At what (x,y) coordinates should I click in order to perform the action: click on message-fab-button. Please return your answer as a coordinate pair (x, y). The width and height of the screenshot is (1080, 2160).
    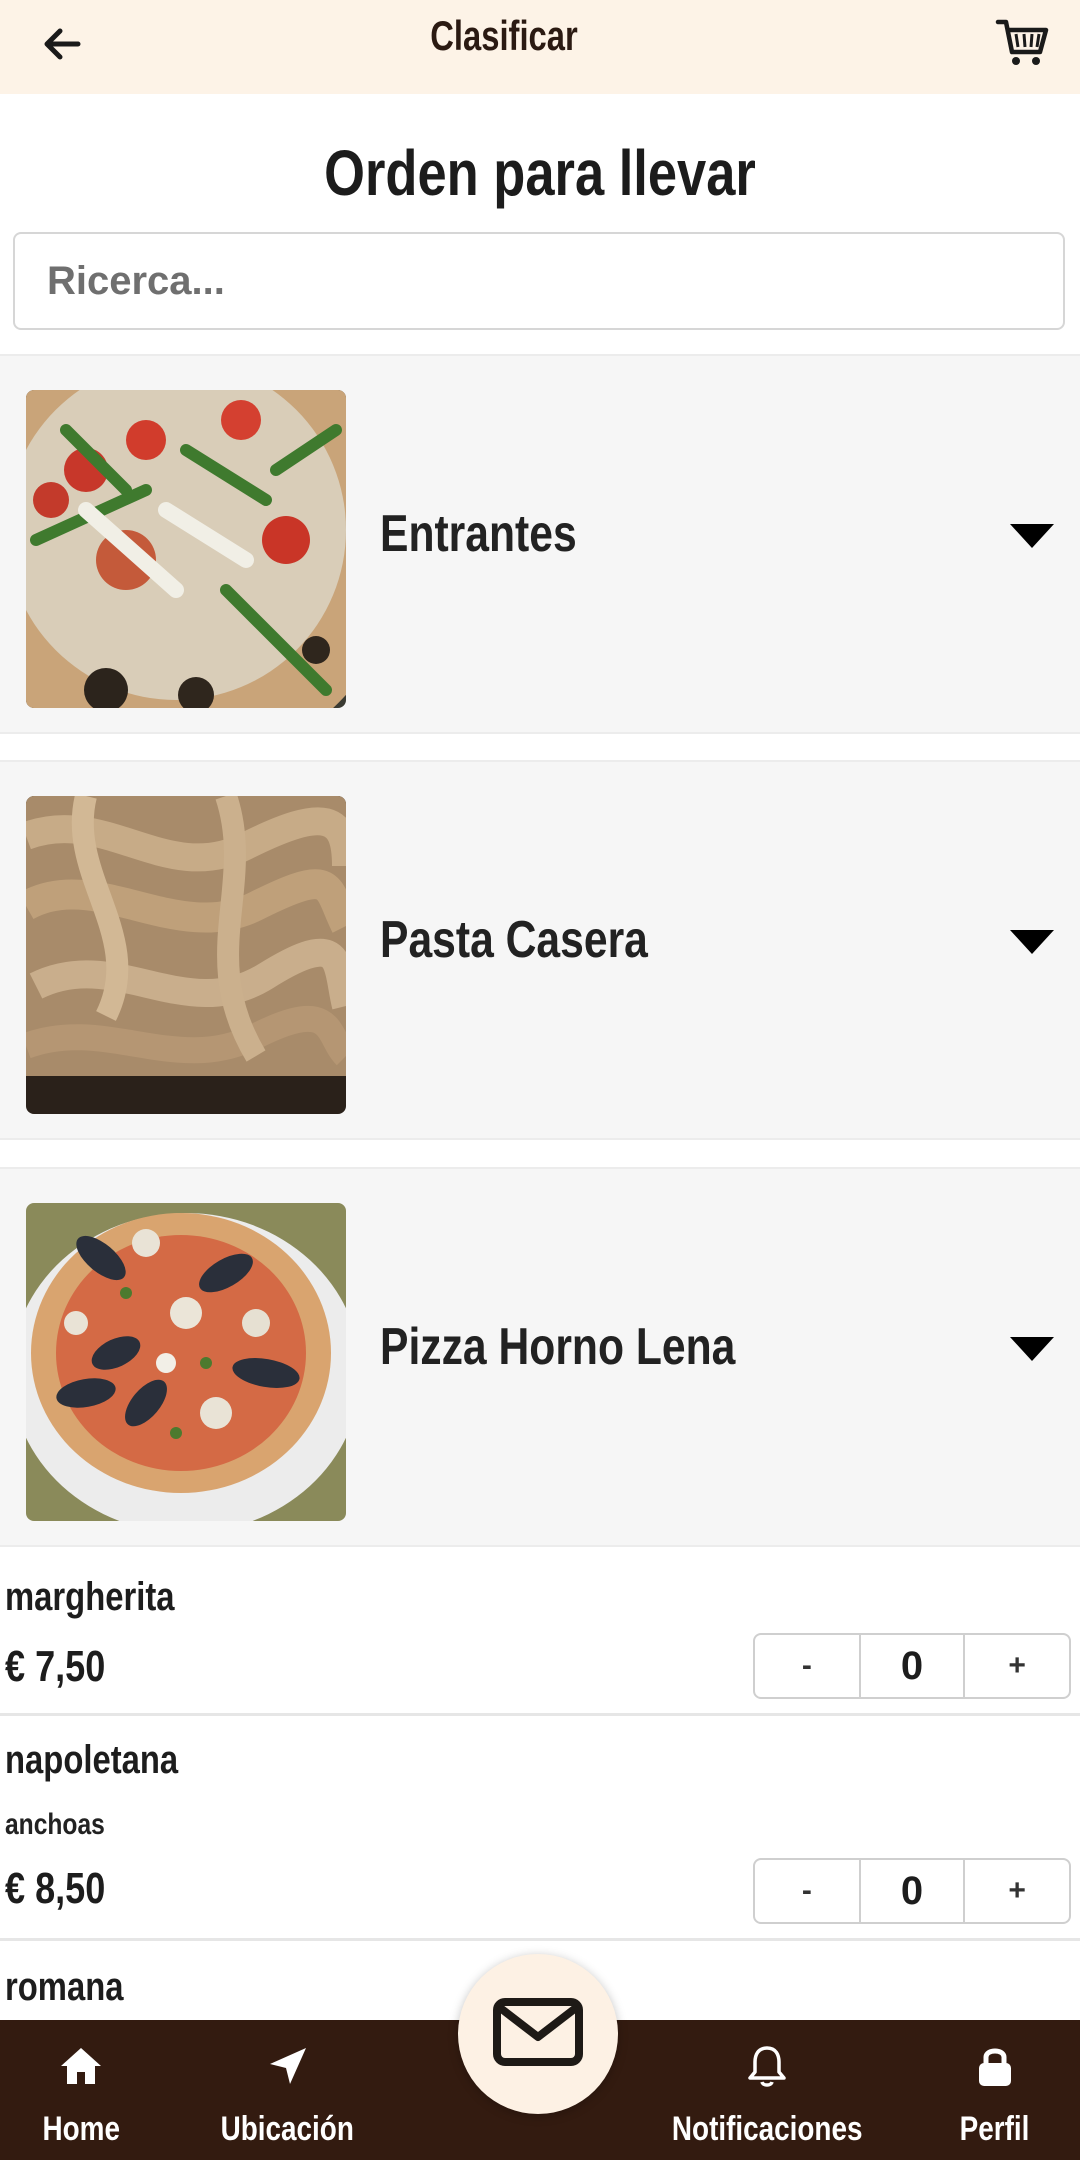
    Looking at the image, I should click on (538, 2034).